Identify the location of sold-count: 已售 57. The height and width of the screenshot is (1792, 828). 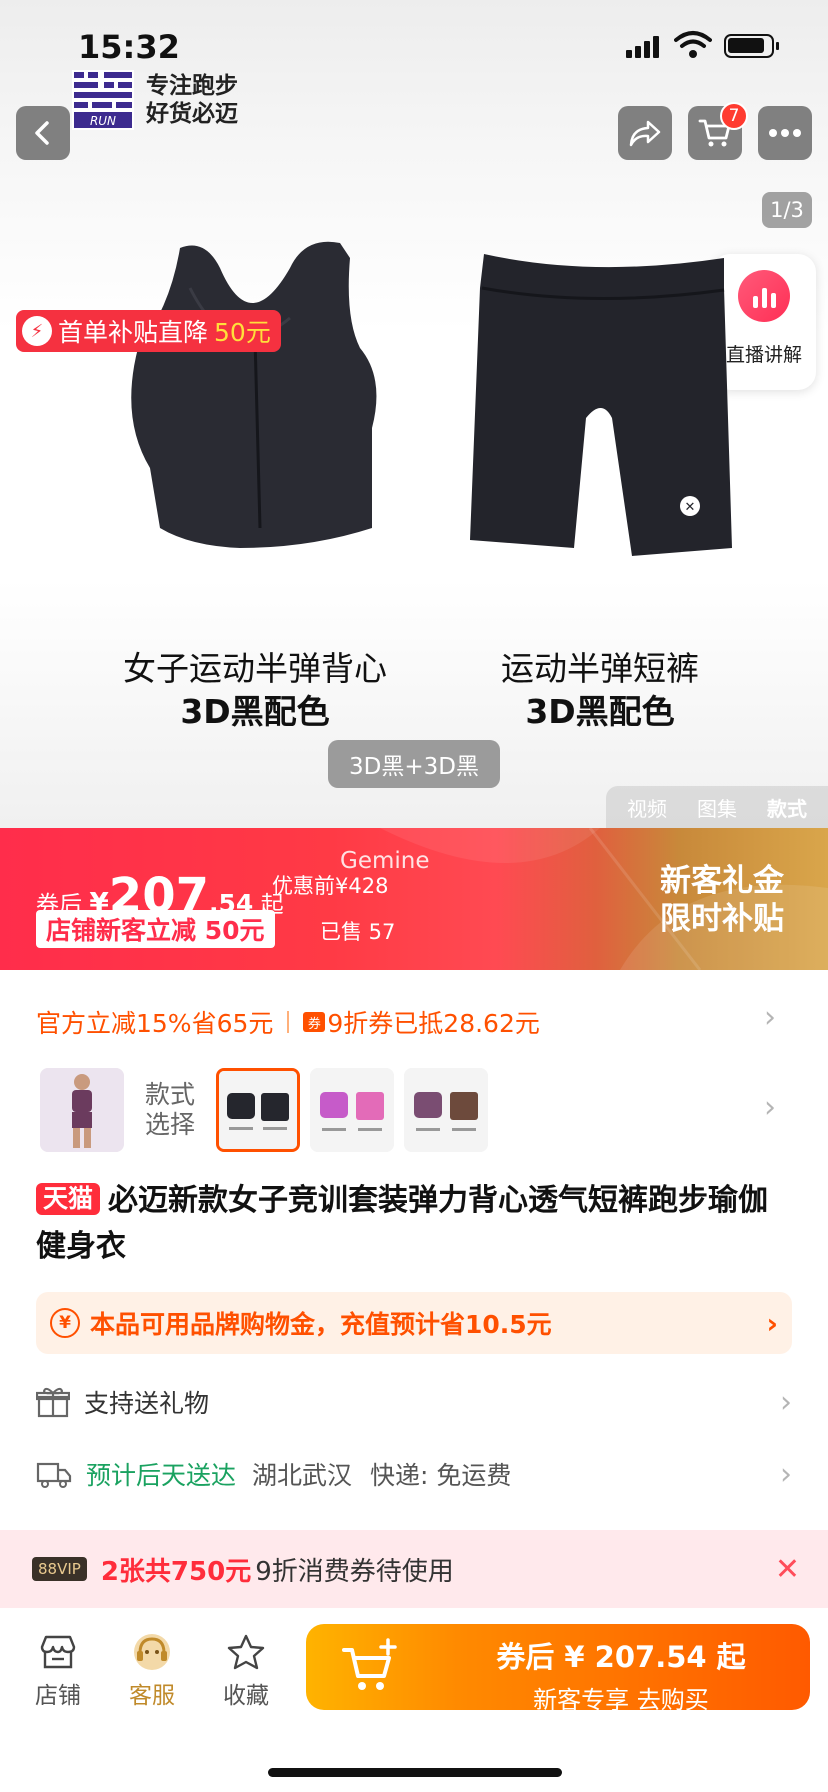
(358, 932).